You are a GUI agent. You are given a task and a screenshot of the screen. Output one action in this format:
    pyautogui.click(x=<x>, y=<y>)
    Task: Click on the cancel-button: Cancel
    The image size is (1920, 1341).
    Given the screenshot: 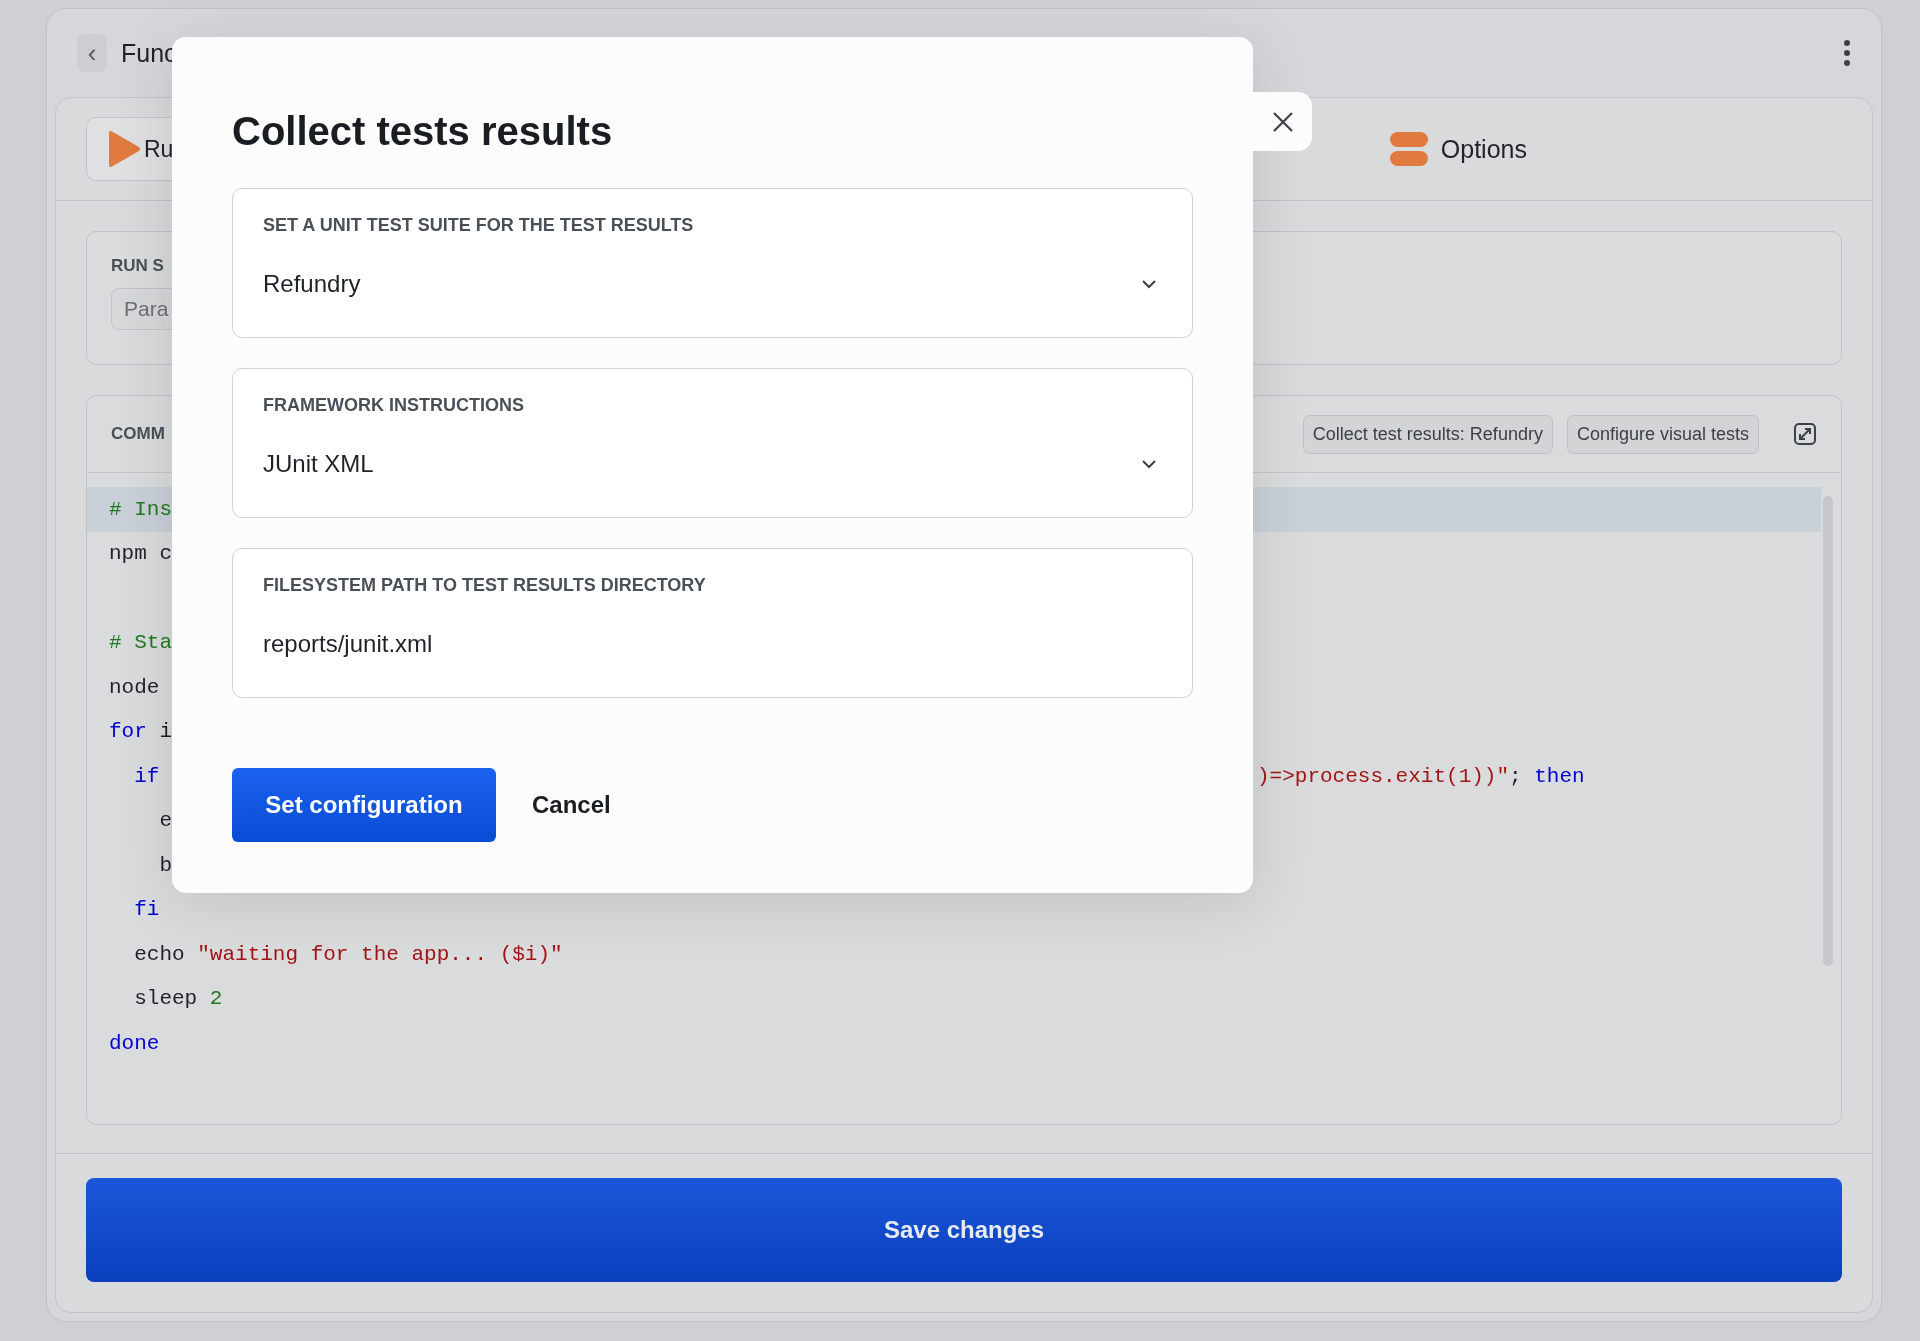 What is the action you would take?
    pyautogui.click(x=571, y=805)
    